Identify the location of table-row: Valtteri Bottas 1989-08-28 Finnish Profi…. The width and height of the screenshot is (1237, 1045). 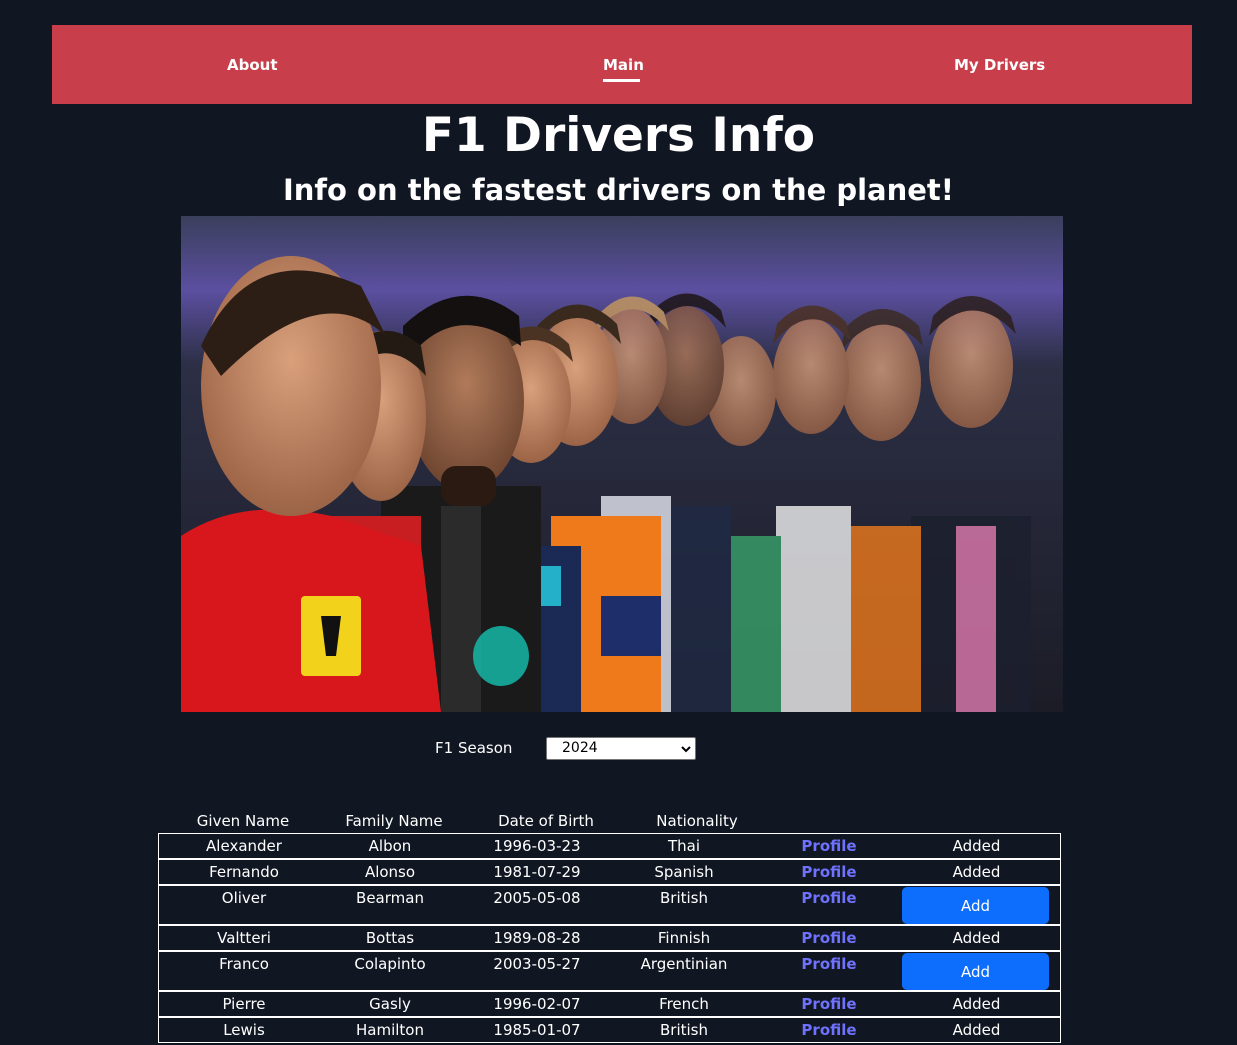
(609, 938).